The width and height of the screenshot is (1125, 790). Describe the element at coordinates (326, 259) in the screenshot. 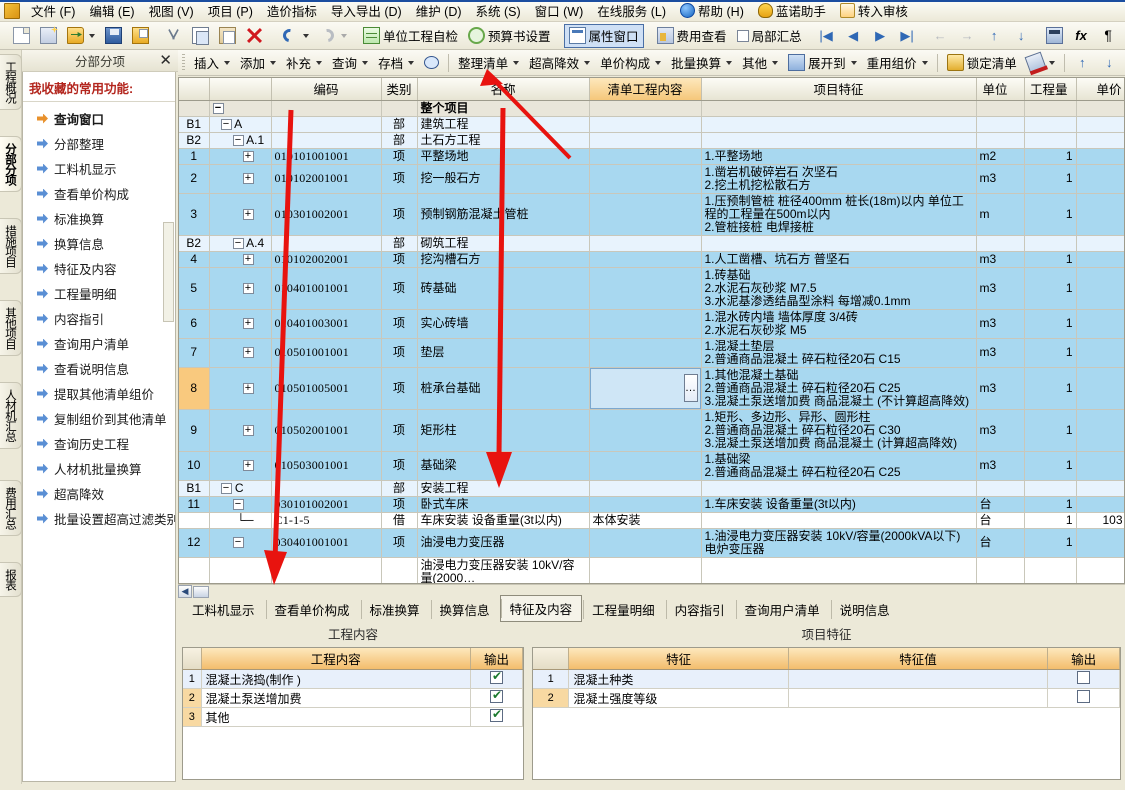

I see `cell-code: 010102002001` at that location.